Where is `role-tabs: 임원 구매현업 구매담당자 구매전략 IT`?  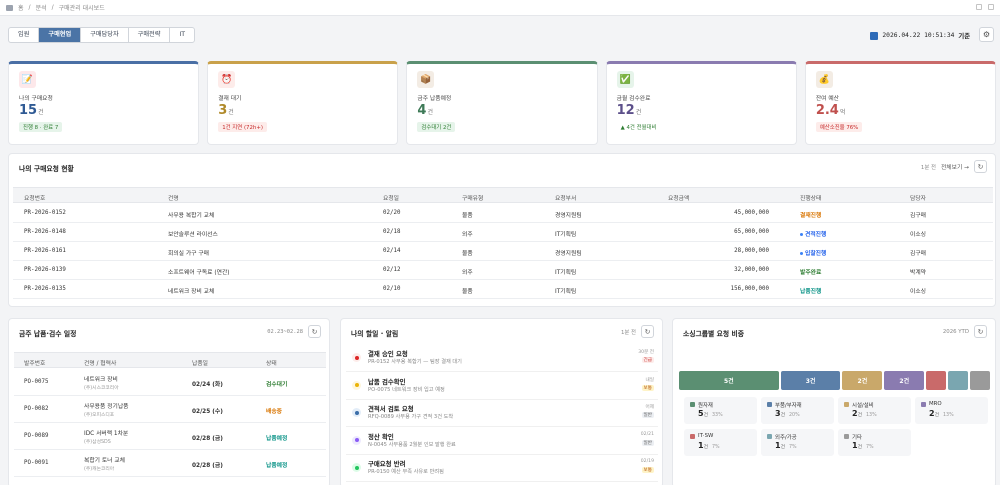
role-tabs: 임원 구매현업 구매담당자 구매전략 IT is located at coordinates (102, 35).